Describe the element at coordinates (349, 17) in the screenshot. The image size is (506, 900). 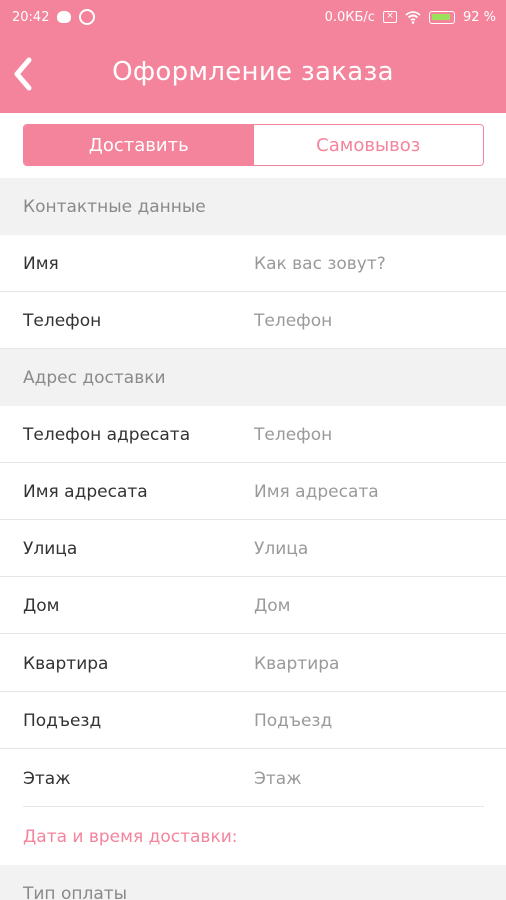
I see `network-speed: 0.0КБ/с` at that location.